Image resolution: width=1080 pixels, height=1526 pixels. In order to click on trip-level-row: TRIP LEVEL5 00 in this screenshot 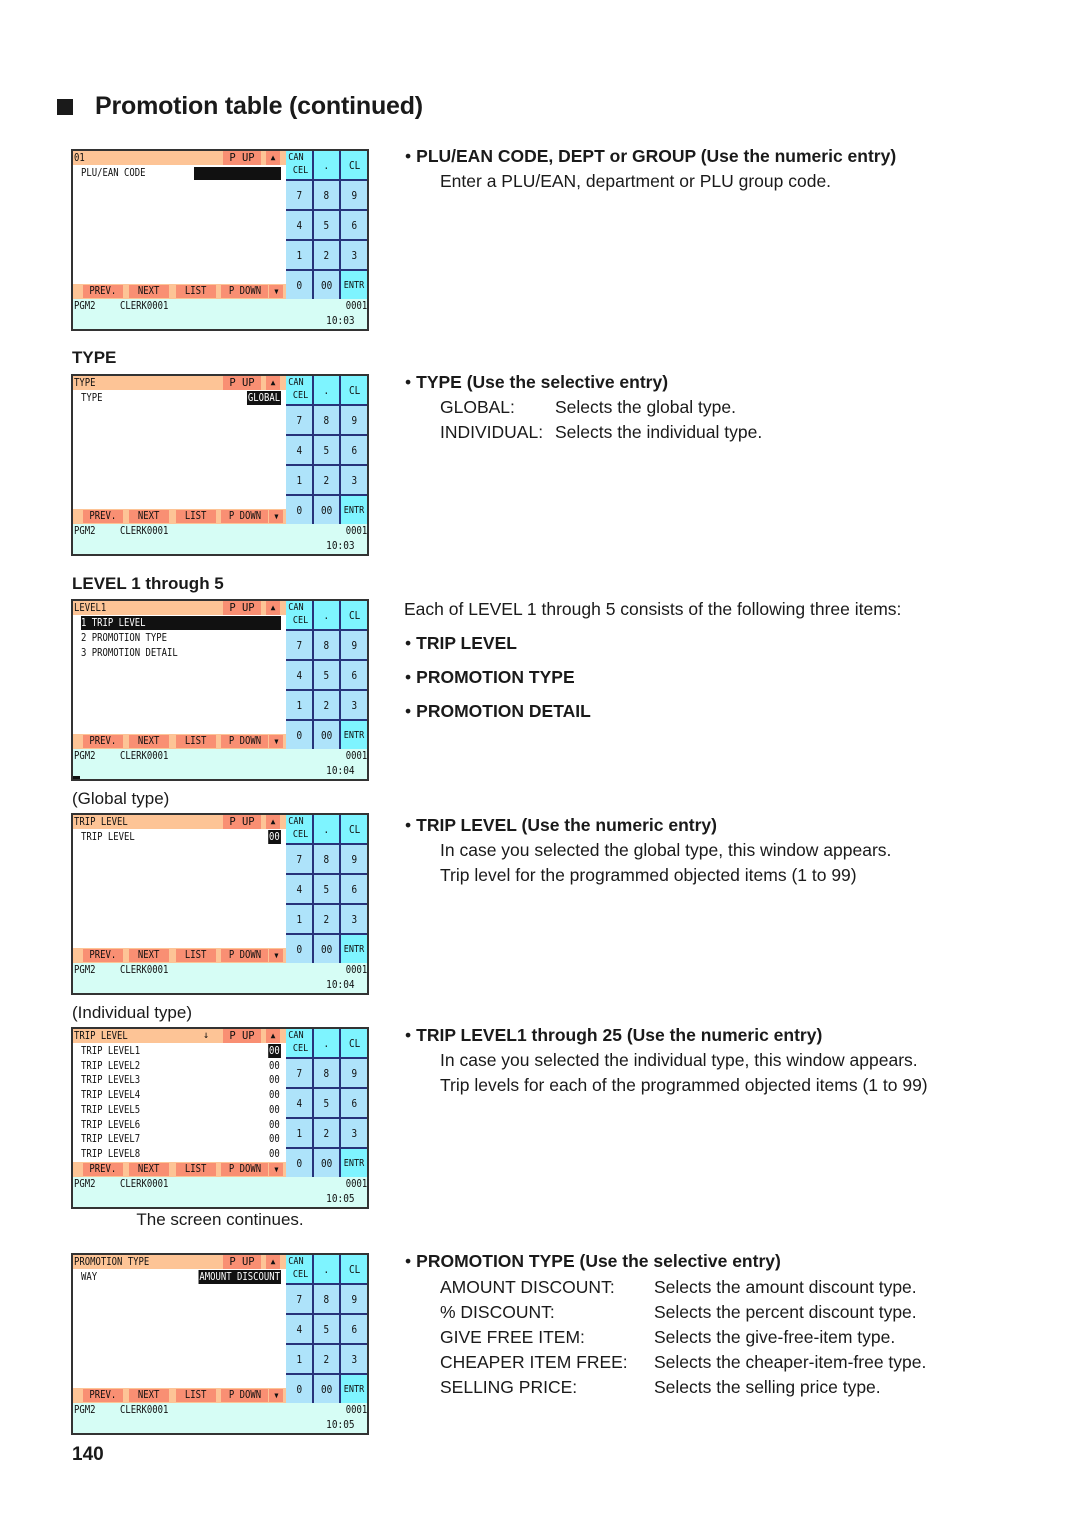, I will do `click(181, 1110)`.